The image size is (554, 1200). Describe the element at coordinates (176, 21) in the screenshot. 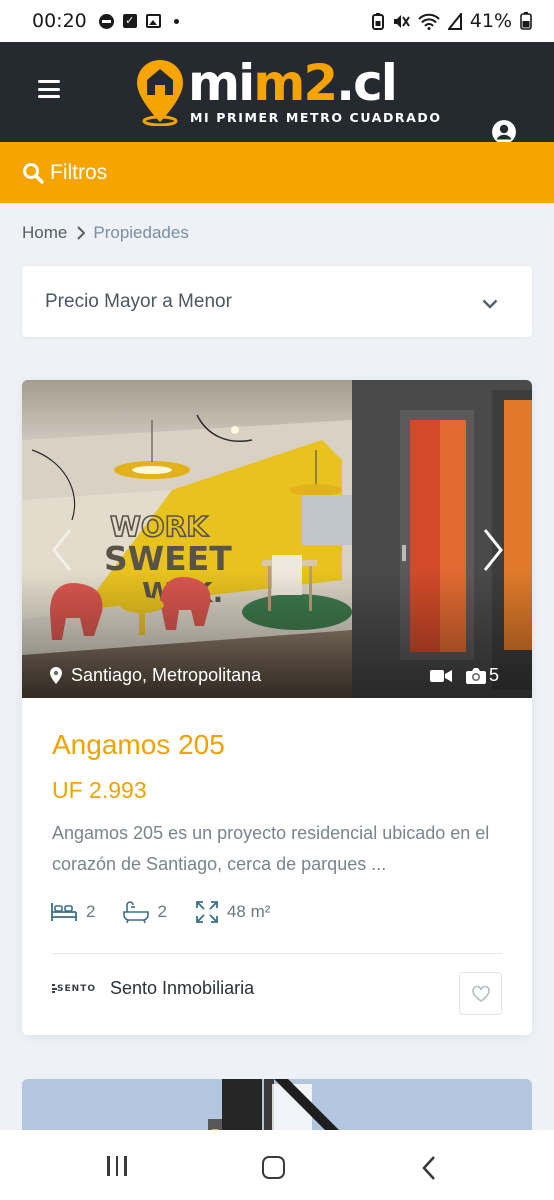

I see `dot-icon` at that location.